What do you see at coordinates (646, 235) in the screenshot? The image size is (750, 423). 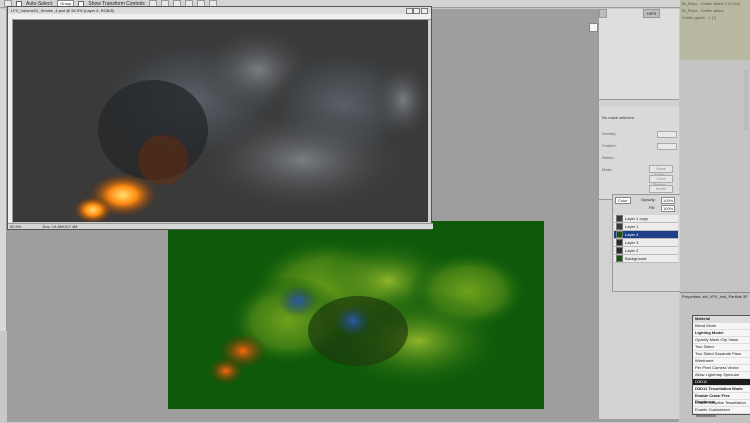 I see `layer-row: Layer 4` at bounding box center [646, 235].